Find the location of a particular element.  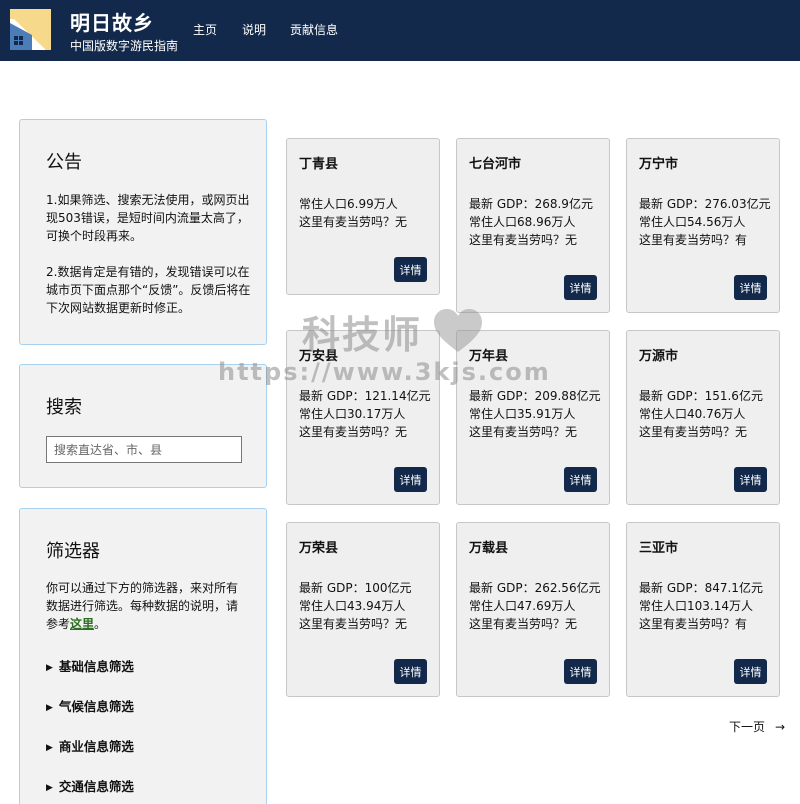

city-gdp: 最新 GDP：151.6亿元 is located at coordinates (701, 396).